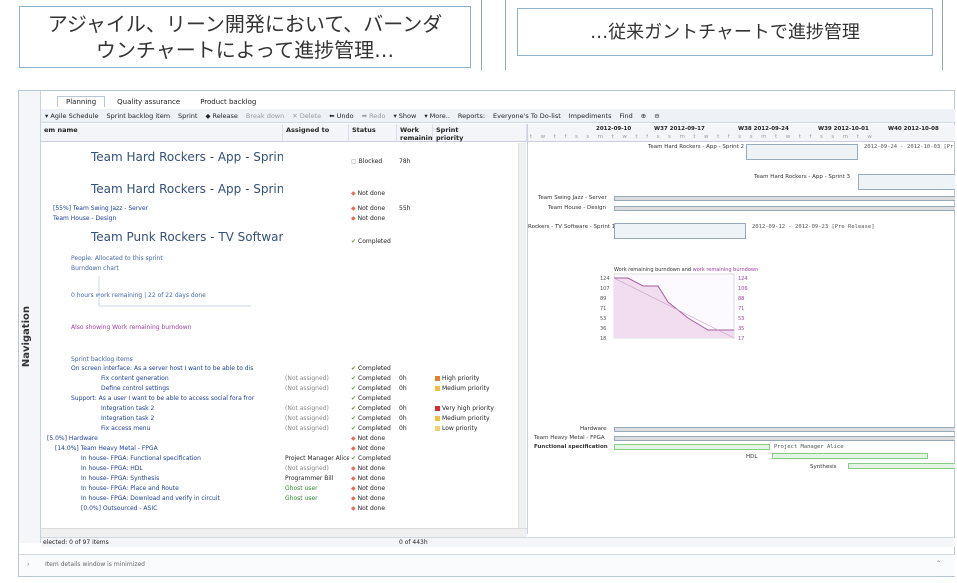 The width and height of the screenshot is (957, 583). What do you see at coordinates (284, 219) in the screenshot?
I see `table-row: Team House - Design Not done` at bounding box center [284, 219].